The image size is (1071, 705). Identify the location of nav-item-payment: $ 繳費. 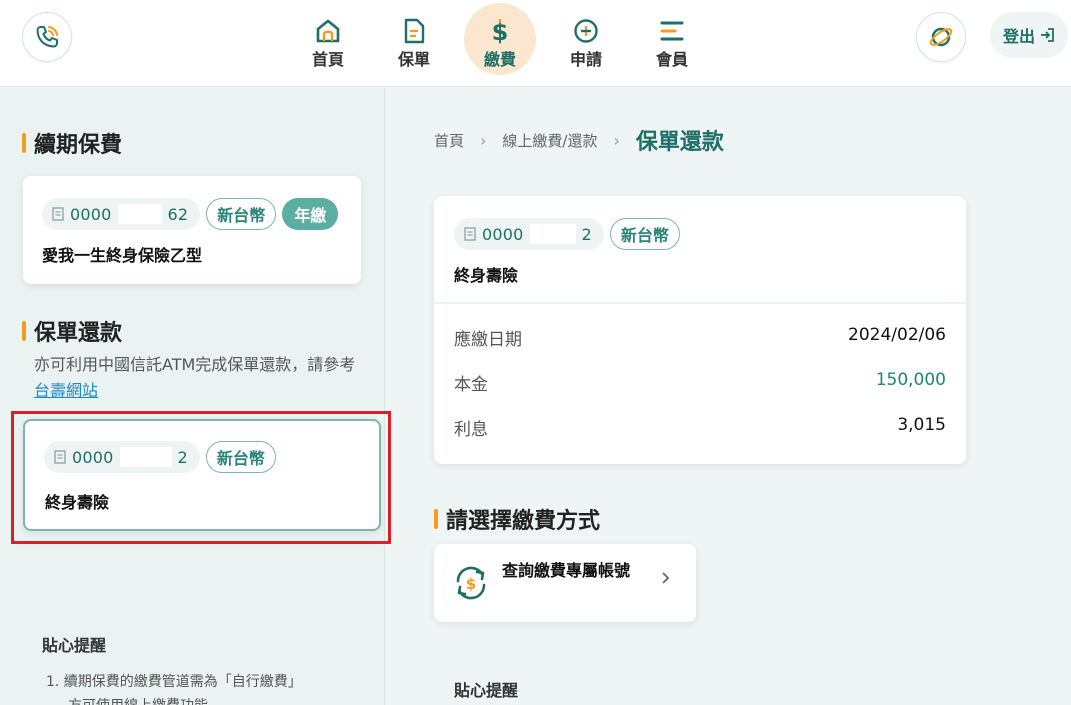
(500, 43).